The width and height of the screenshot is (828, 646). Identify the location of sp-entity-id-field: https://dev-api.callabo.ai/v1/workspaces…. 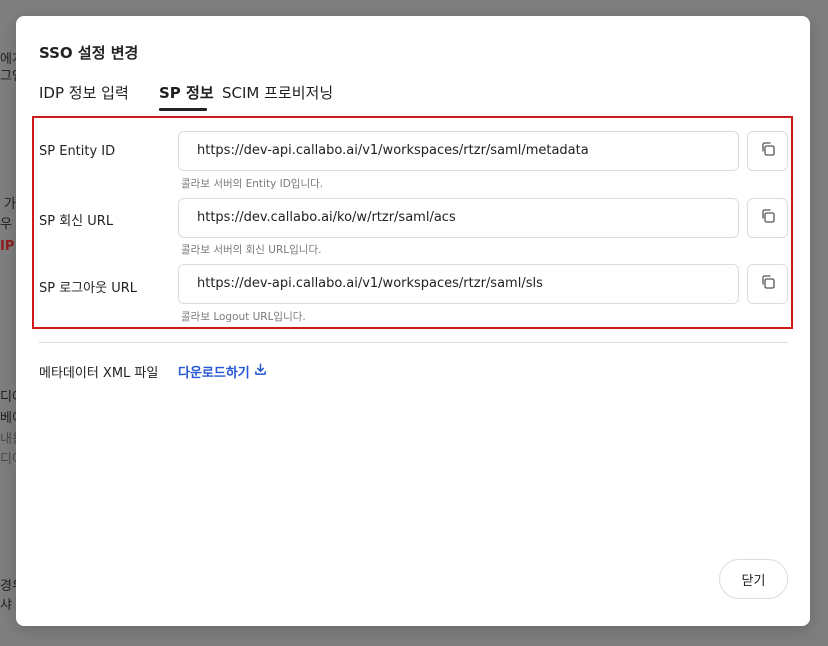
(458, 151).